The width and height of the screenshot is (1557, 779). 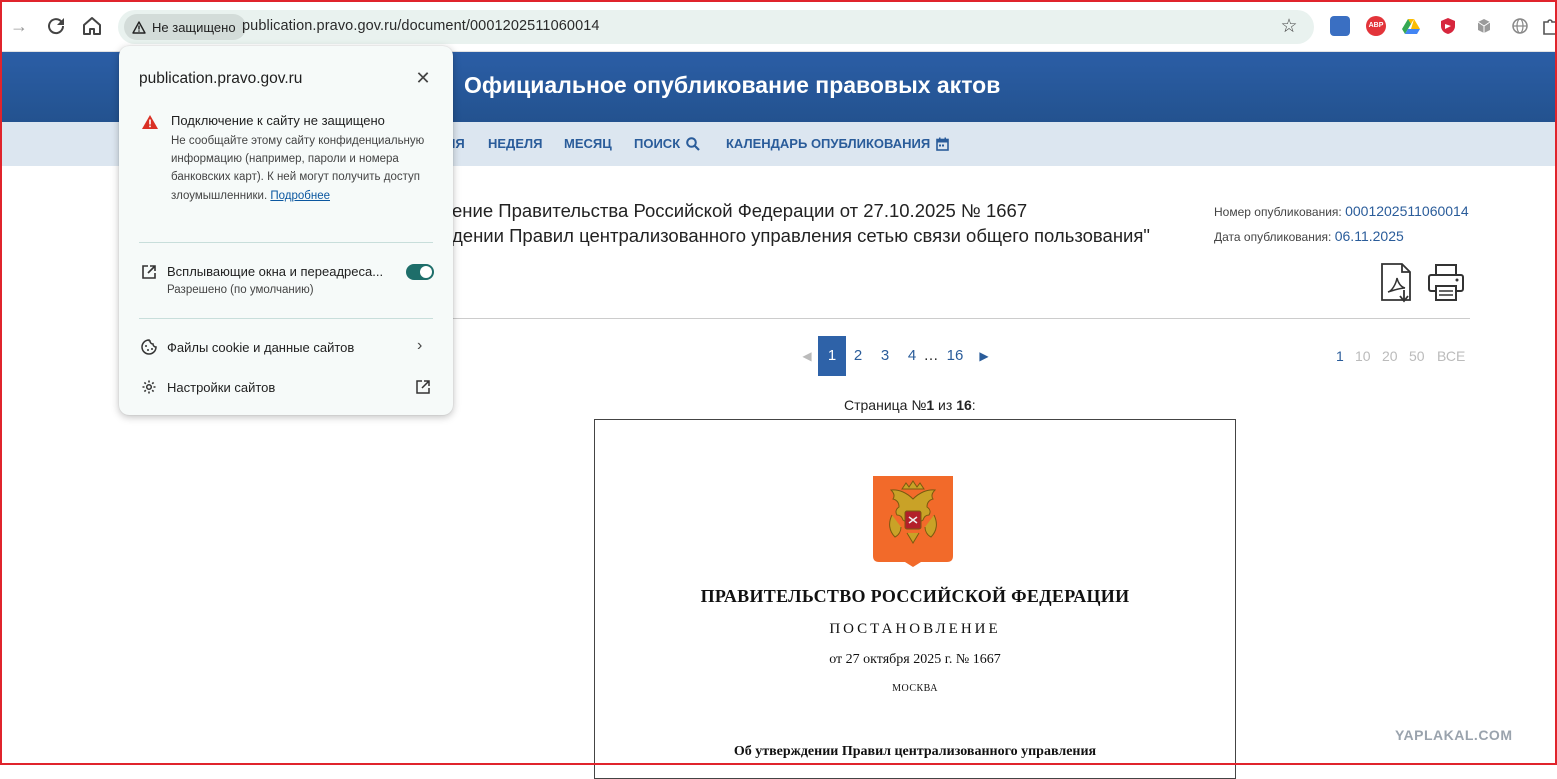 I want to click on publication-date-value: 06.11.2025, so click(x=1369, y=236).